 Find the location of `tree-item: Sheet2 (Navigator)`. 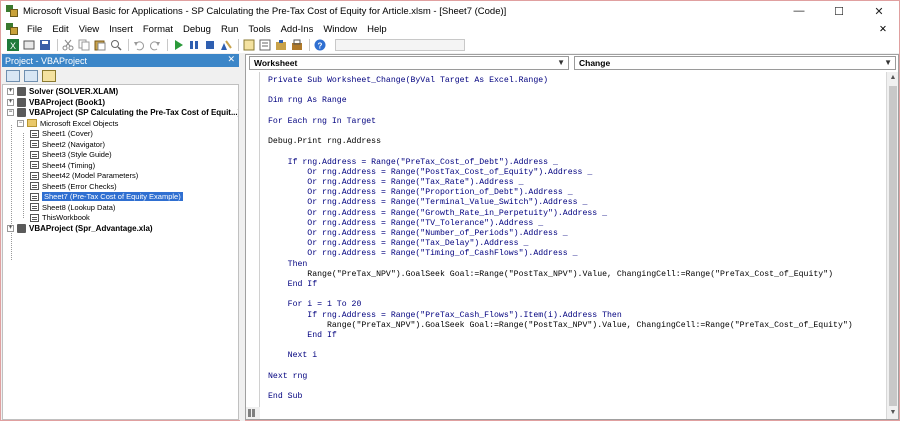

tree-item: Sheet2 (Navigator) is located at coordinates (67, 144).